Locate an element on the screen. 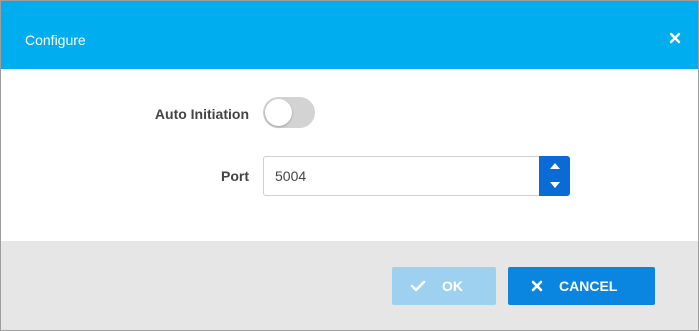 This screenshot has height=331, width=699. check-icon is located at coordinates (418, 286).